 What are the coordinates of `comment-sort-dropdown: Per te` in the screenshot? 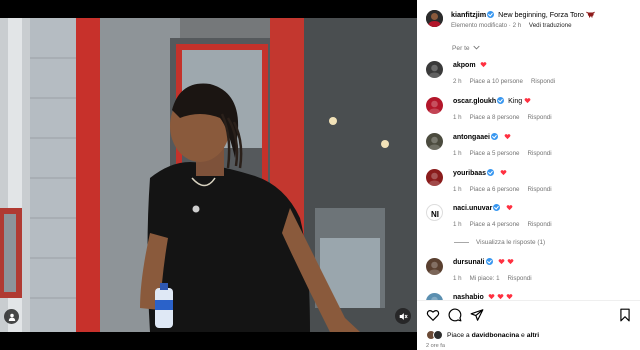 It's located at (466, 48).